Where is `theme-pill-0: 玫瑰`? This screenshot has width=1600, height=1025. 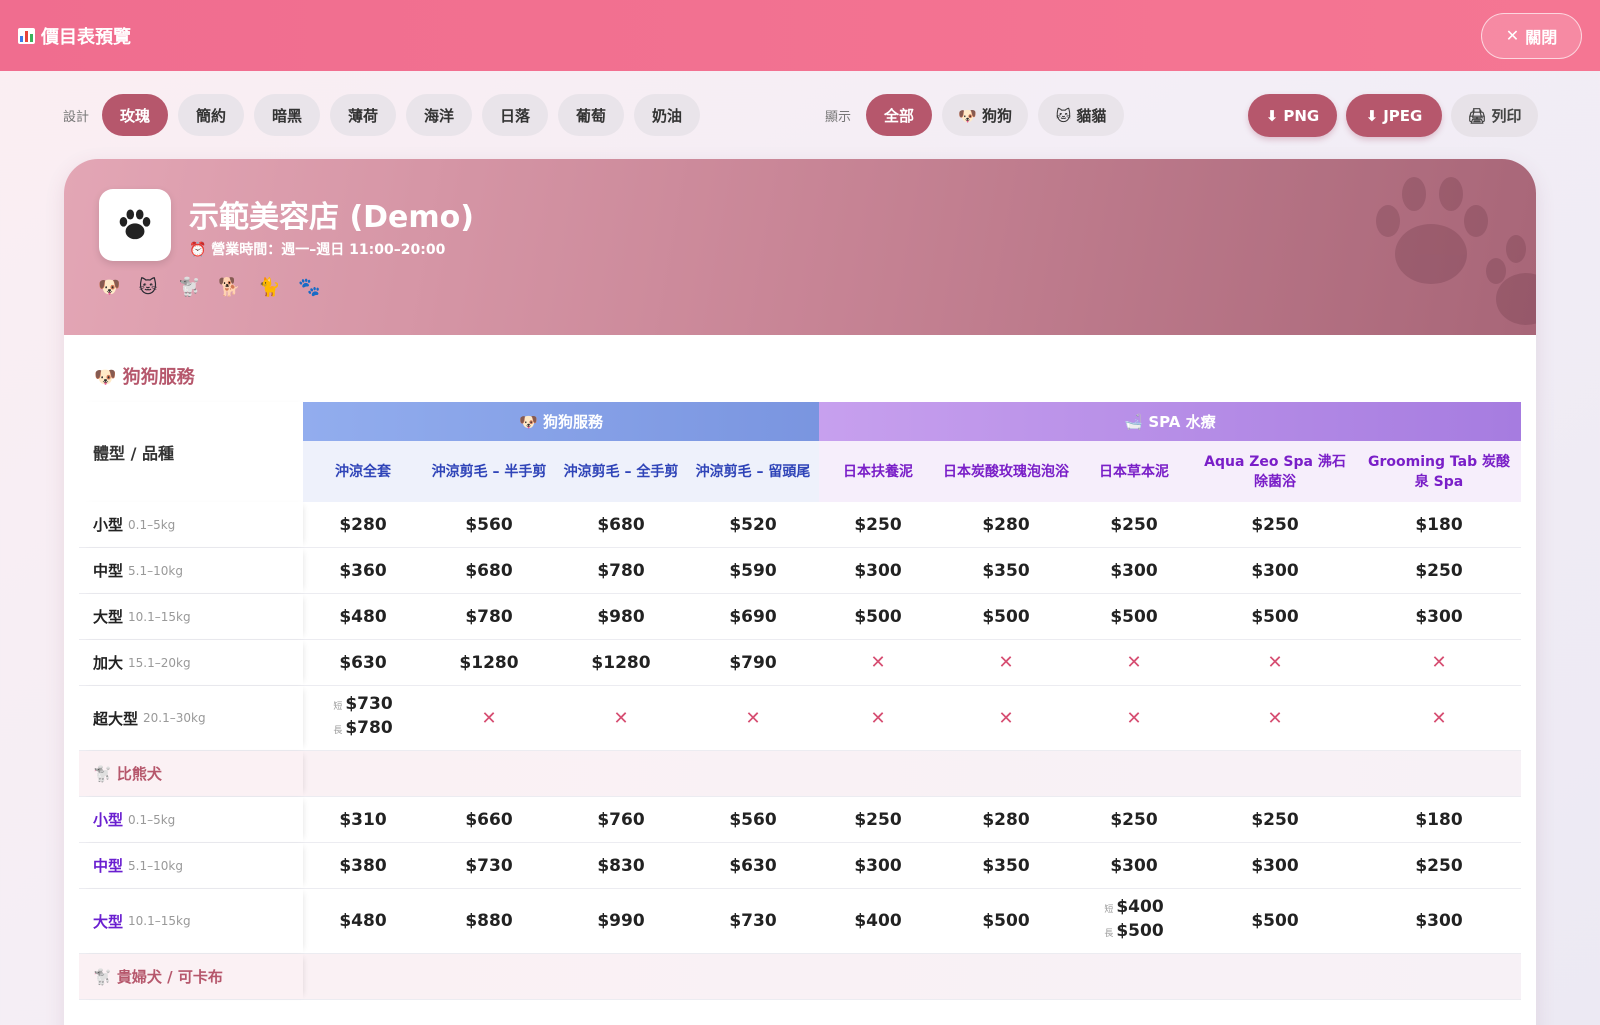 theme-pill-0: 玫瑰 is located at coordinates (135, 115).